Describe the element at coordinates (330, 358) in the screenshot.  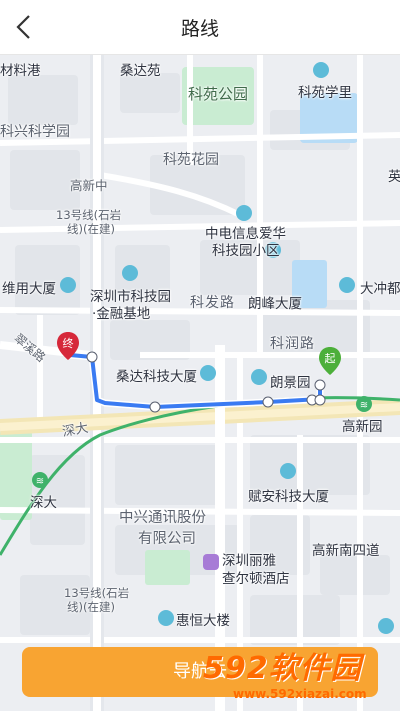
I see `start-marker-label: 起` at that location.